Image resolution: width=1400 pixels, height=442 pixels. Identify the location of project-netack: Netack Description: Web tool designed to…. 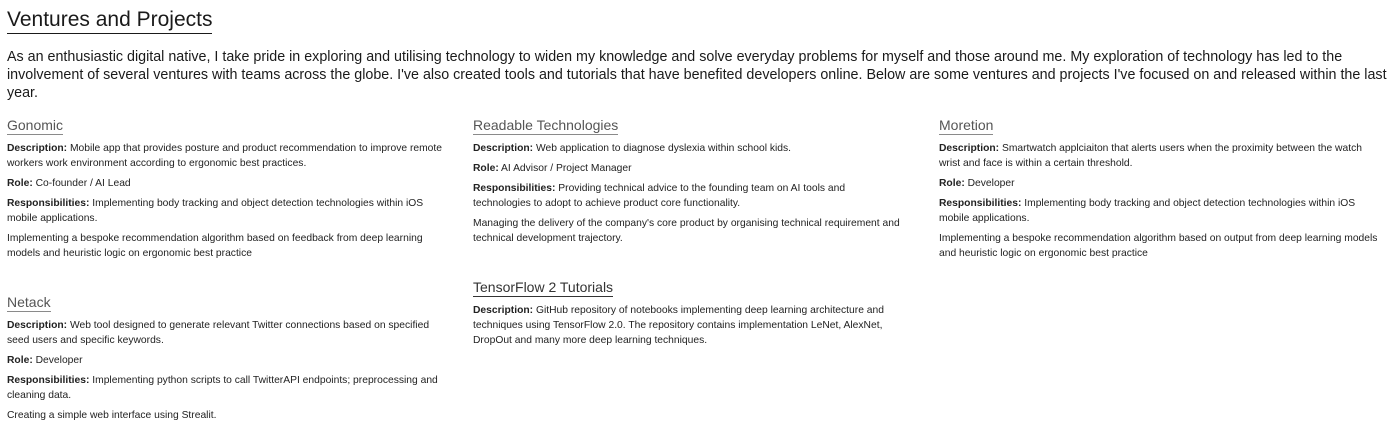
(227, 360).